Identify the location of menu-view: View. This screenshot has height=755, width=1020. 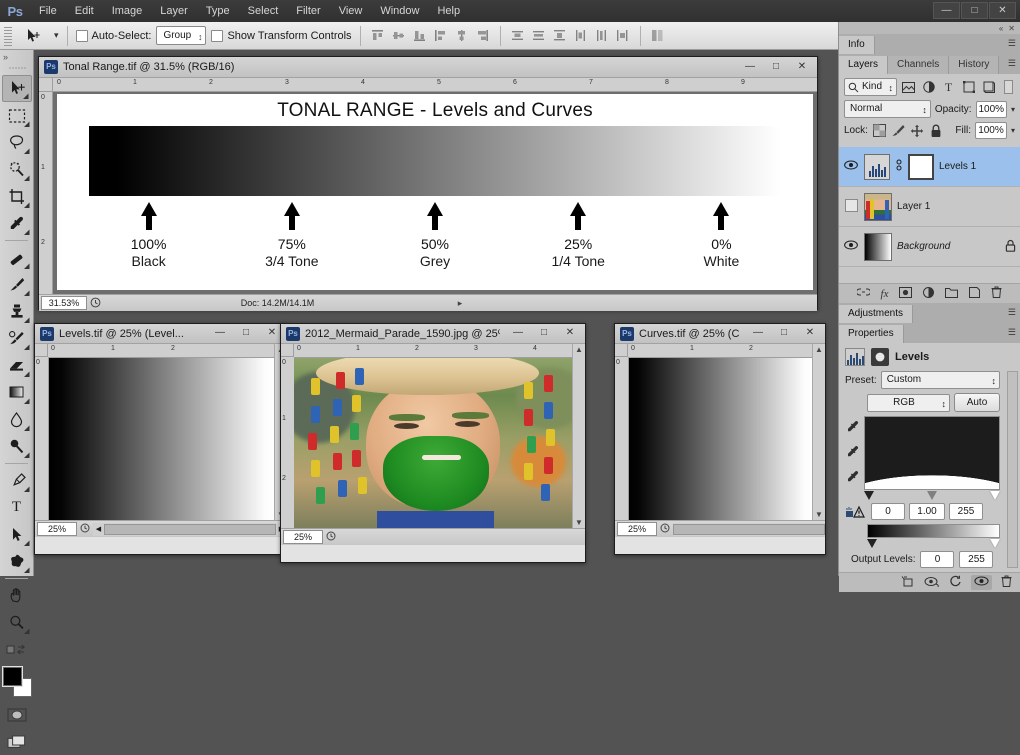
(351, 11).